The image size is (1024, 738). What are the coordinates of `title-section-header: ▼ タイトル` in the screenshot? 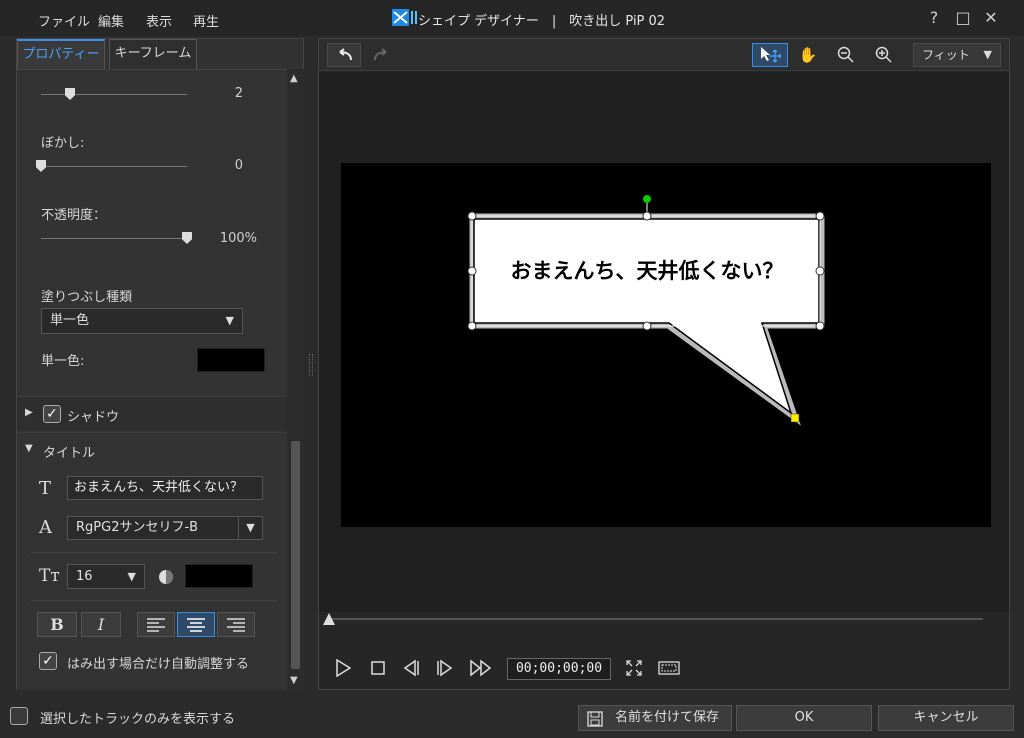 It's located at (152, 449).